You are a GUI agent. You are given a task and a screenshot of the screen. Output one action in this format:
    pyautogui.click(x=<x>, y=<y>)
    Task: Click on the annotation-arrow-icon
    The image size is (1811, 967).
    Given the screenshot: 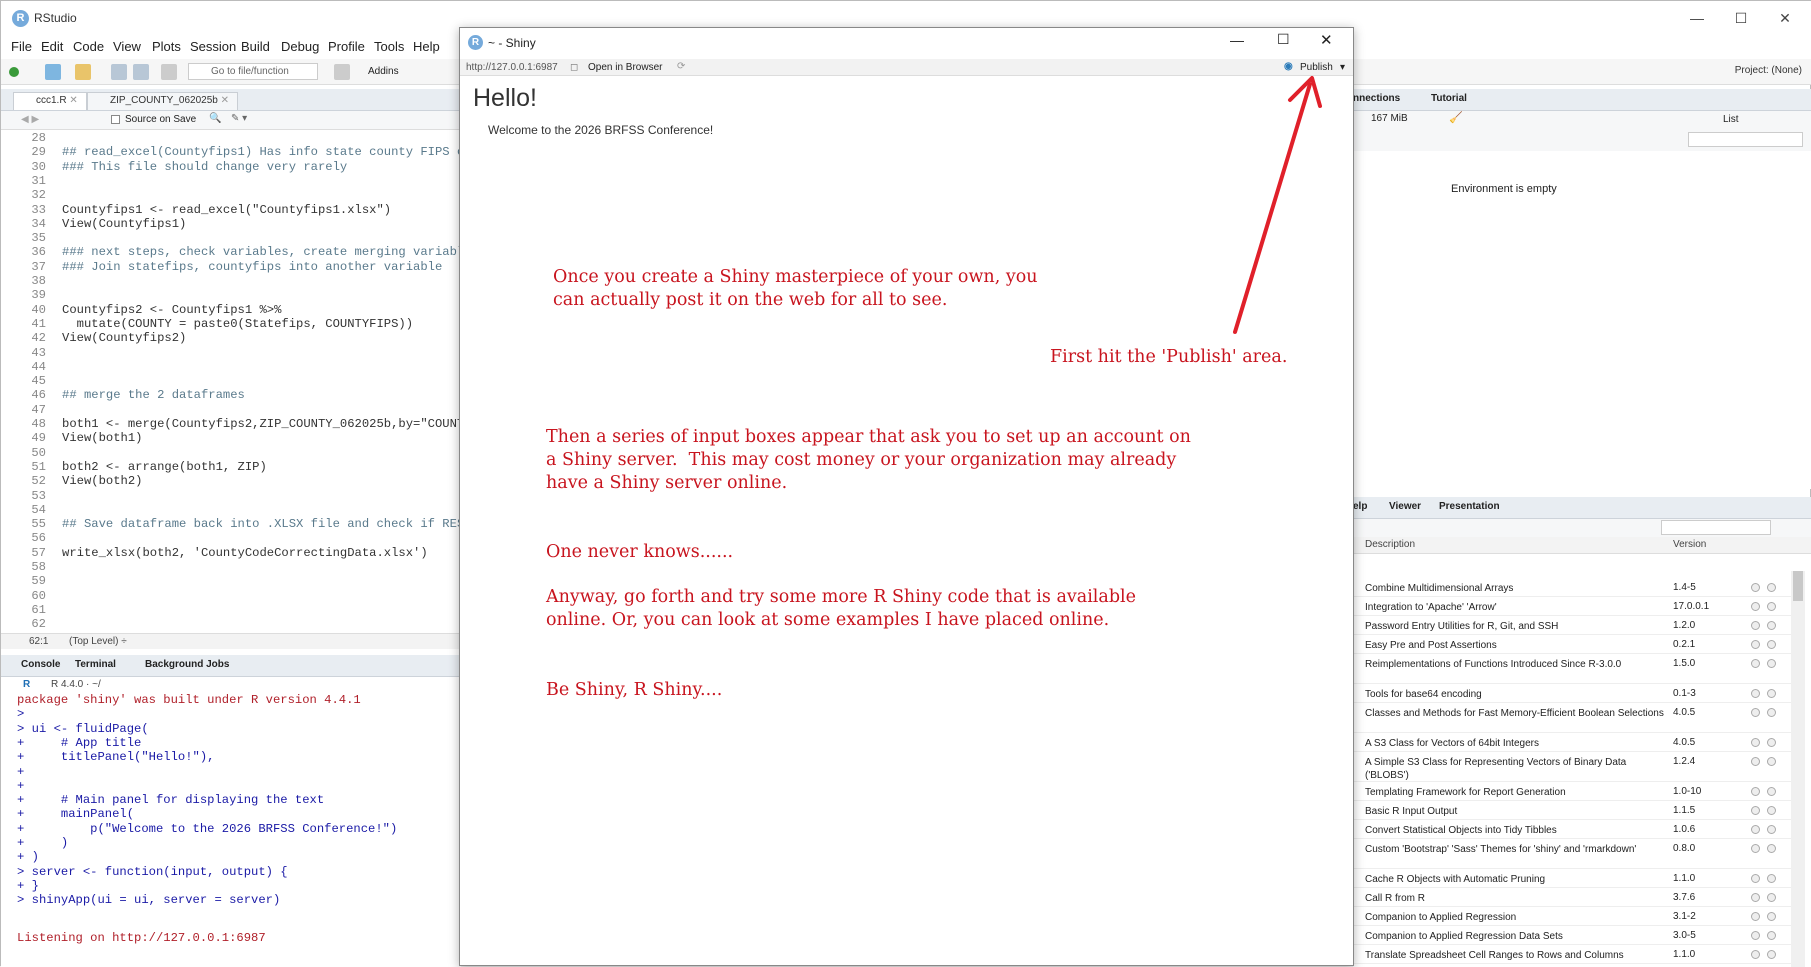 What is the action you would take?
    pyautogui.click(x=1277, y=205)
    